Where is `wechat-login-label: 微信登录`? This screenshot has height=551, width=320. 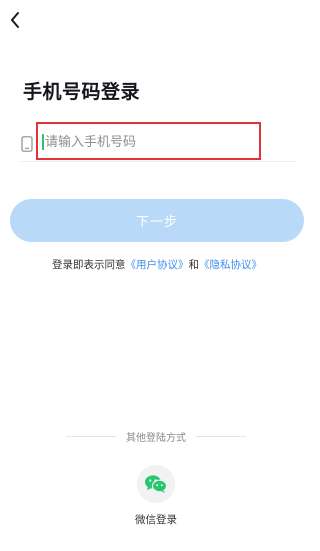
wechat-login-label: 微信登录 is located at coordinates (156, 520).